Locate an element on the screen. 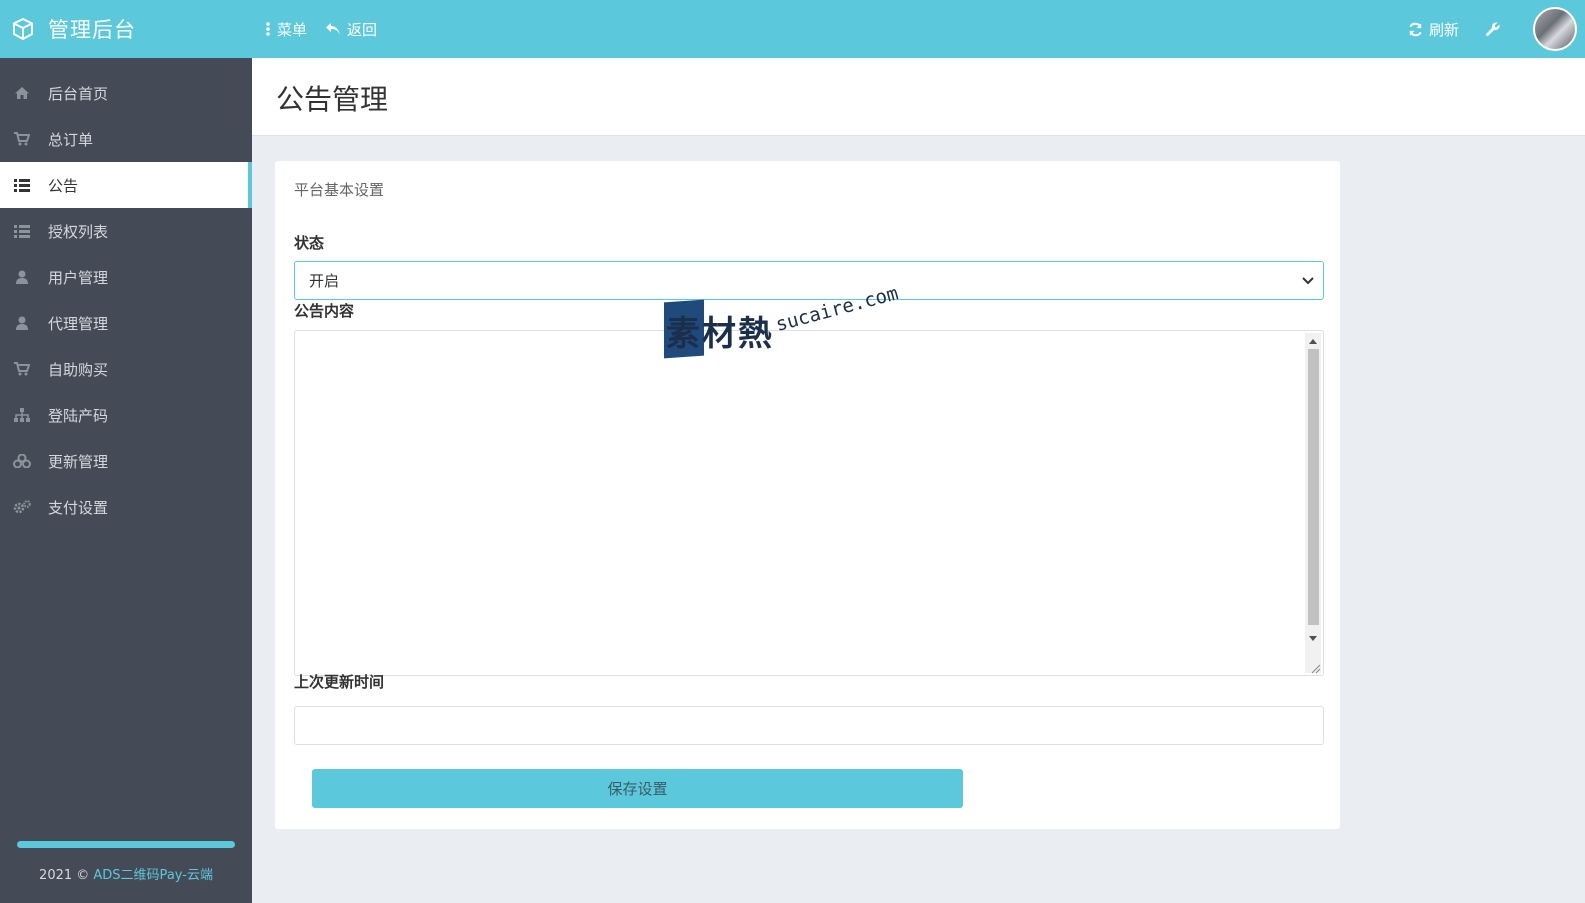 The width and height of the screenshot is (1585, 903). scroll-up-icon is located at coordinates (1313, 341).